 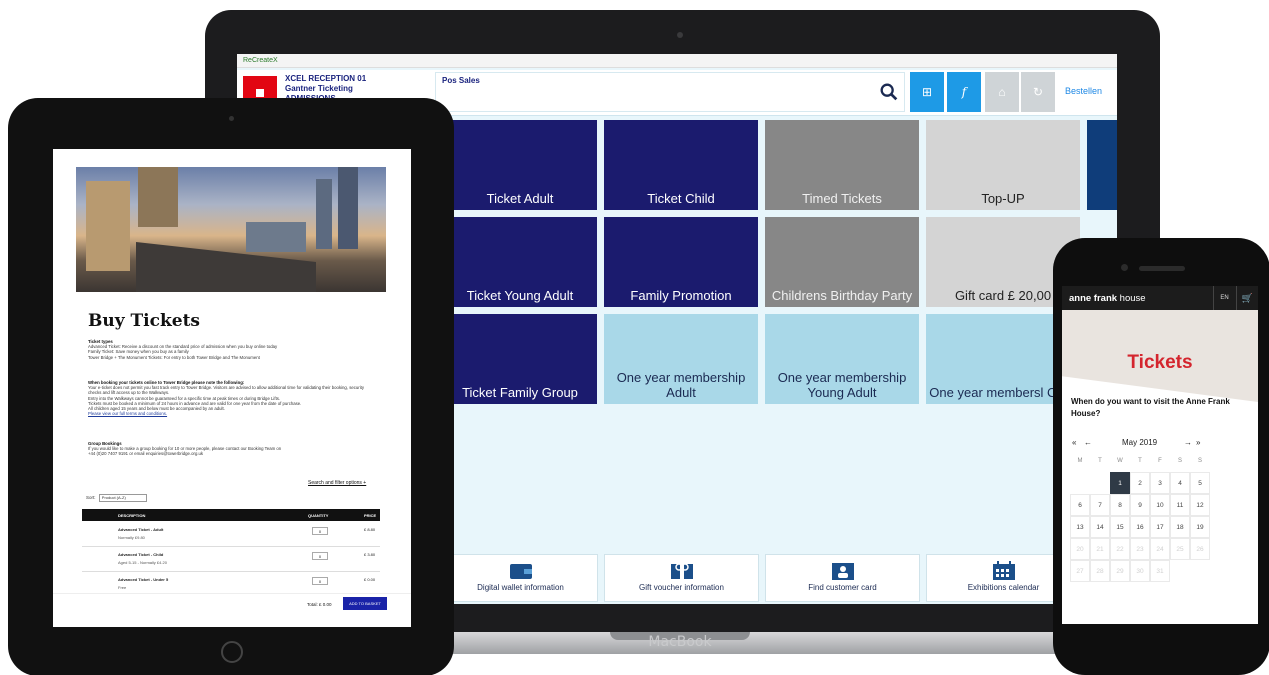 What do you see at coordinates (1120, 505) in the screenshot?
I see `calendar-day: 8` at bounding box center [1120, 505].